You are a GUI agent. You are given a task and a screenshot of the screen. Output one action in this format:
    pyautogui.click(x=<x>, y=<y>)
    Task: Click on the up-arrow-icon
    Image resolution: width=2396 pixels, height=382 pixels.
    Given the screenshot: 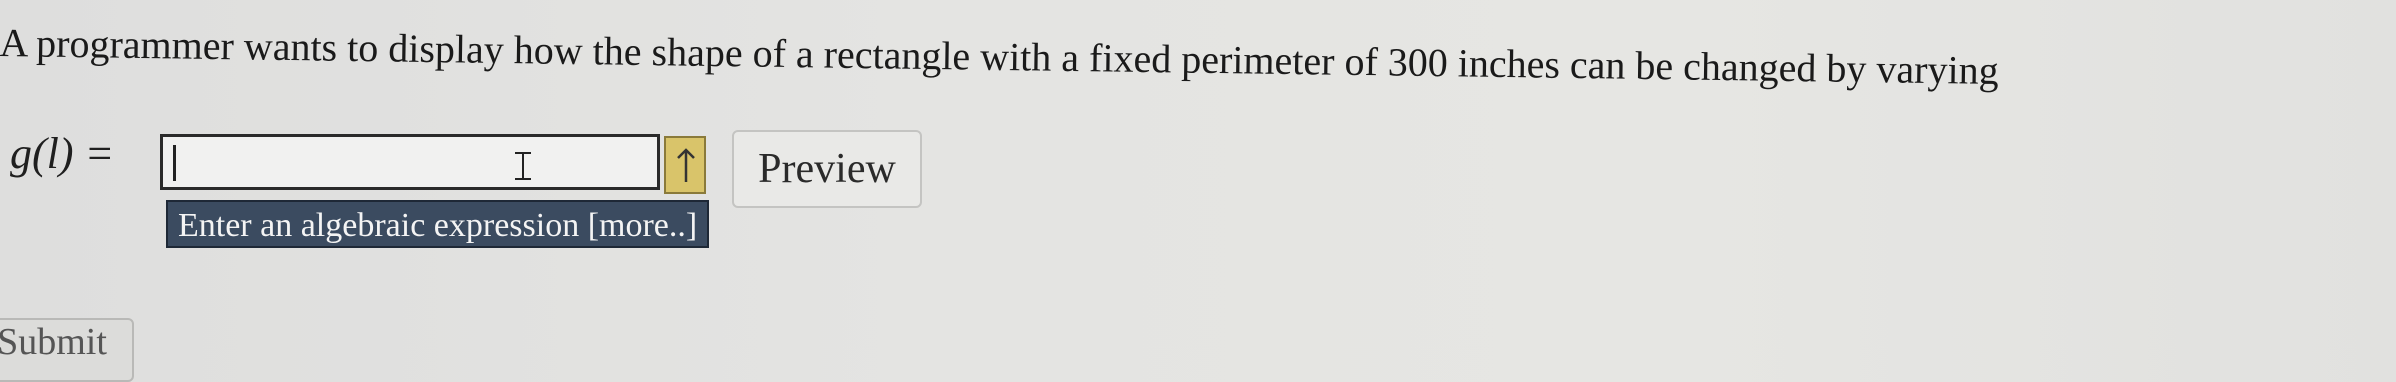 What is the action you would take?
    pyautogui.click(x=686, y=165)
    